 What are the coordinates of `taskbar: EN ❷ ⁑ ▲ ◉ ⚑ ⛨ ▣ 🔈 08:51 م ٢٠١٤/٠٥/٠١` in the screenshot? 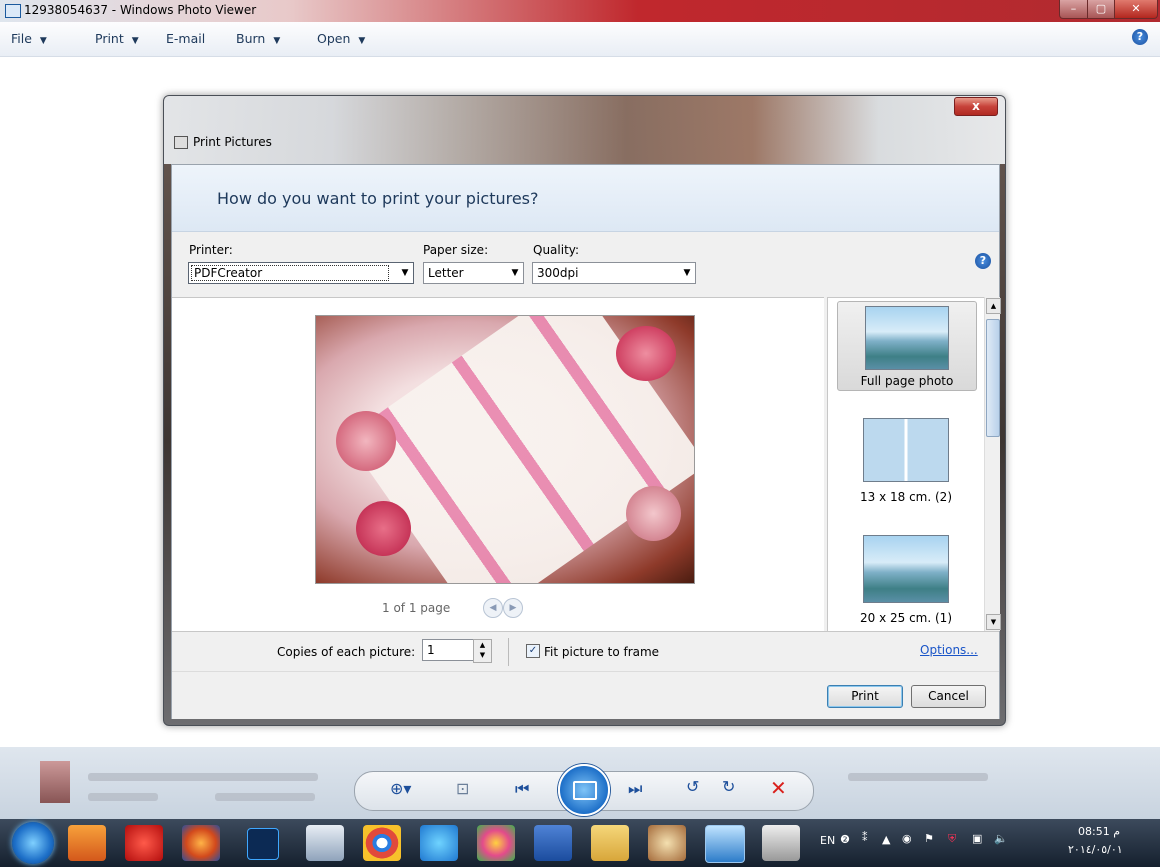 It's located at (580, 843).